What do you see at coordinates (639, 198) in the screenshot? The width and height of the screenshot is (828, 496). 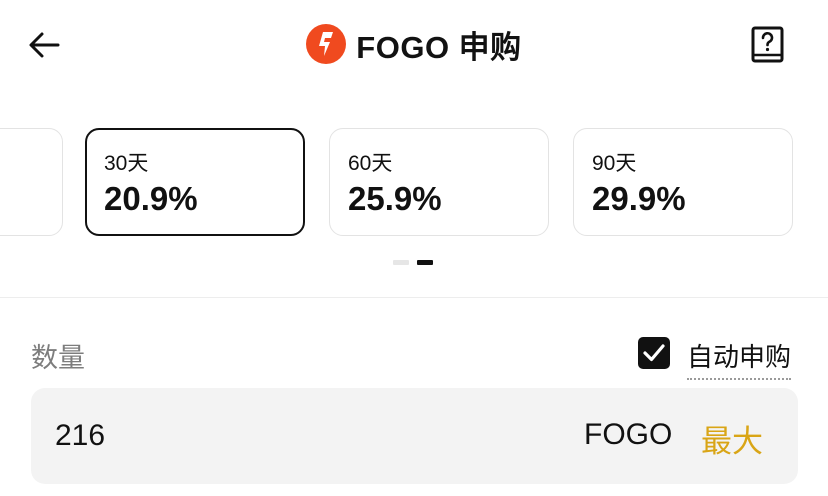 I see `term-rate: 29.9%` at bounding box center [639, 198].